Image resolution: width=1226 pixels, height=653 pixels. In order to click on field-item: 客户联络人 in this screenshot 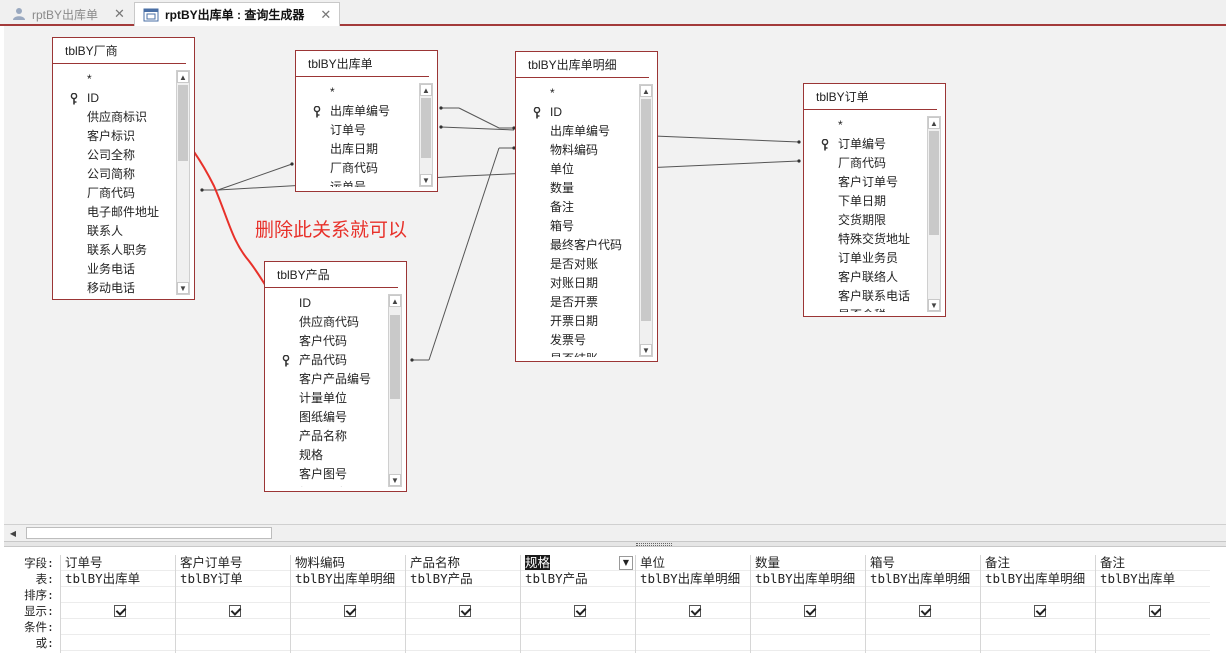, I will do `click(865, 277)`.